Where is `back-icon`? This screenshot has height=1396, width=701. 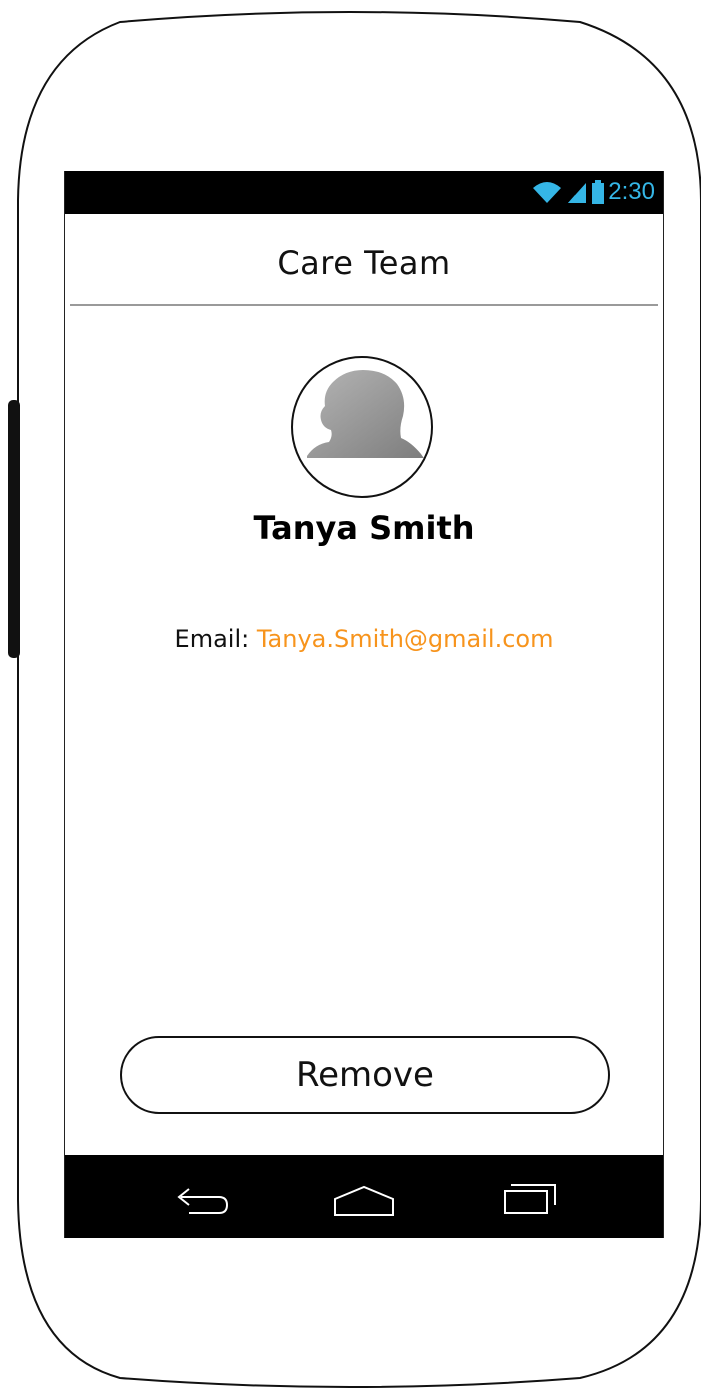
back-icon is located at coordinates (203, 1201).